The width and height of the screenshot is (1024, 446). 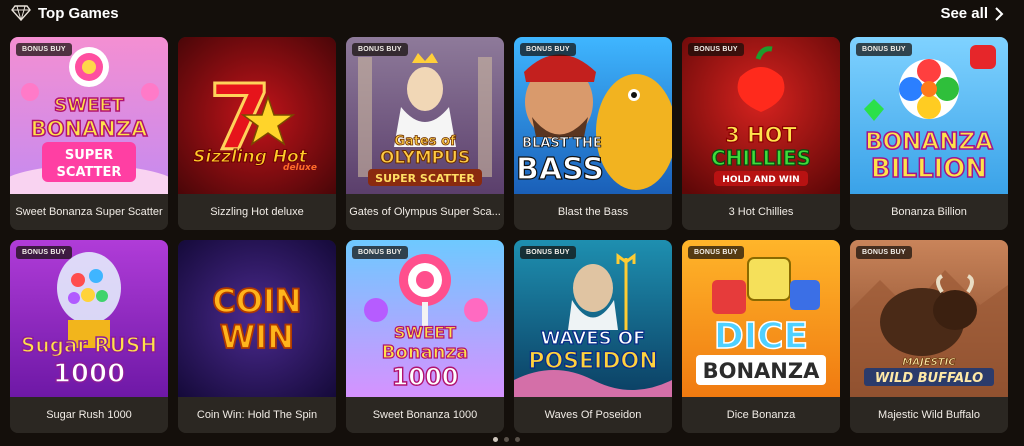 I want to click on art-title: BILLION, so click(x=929, y=169).